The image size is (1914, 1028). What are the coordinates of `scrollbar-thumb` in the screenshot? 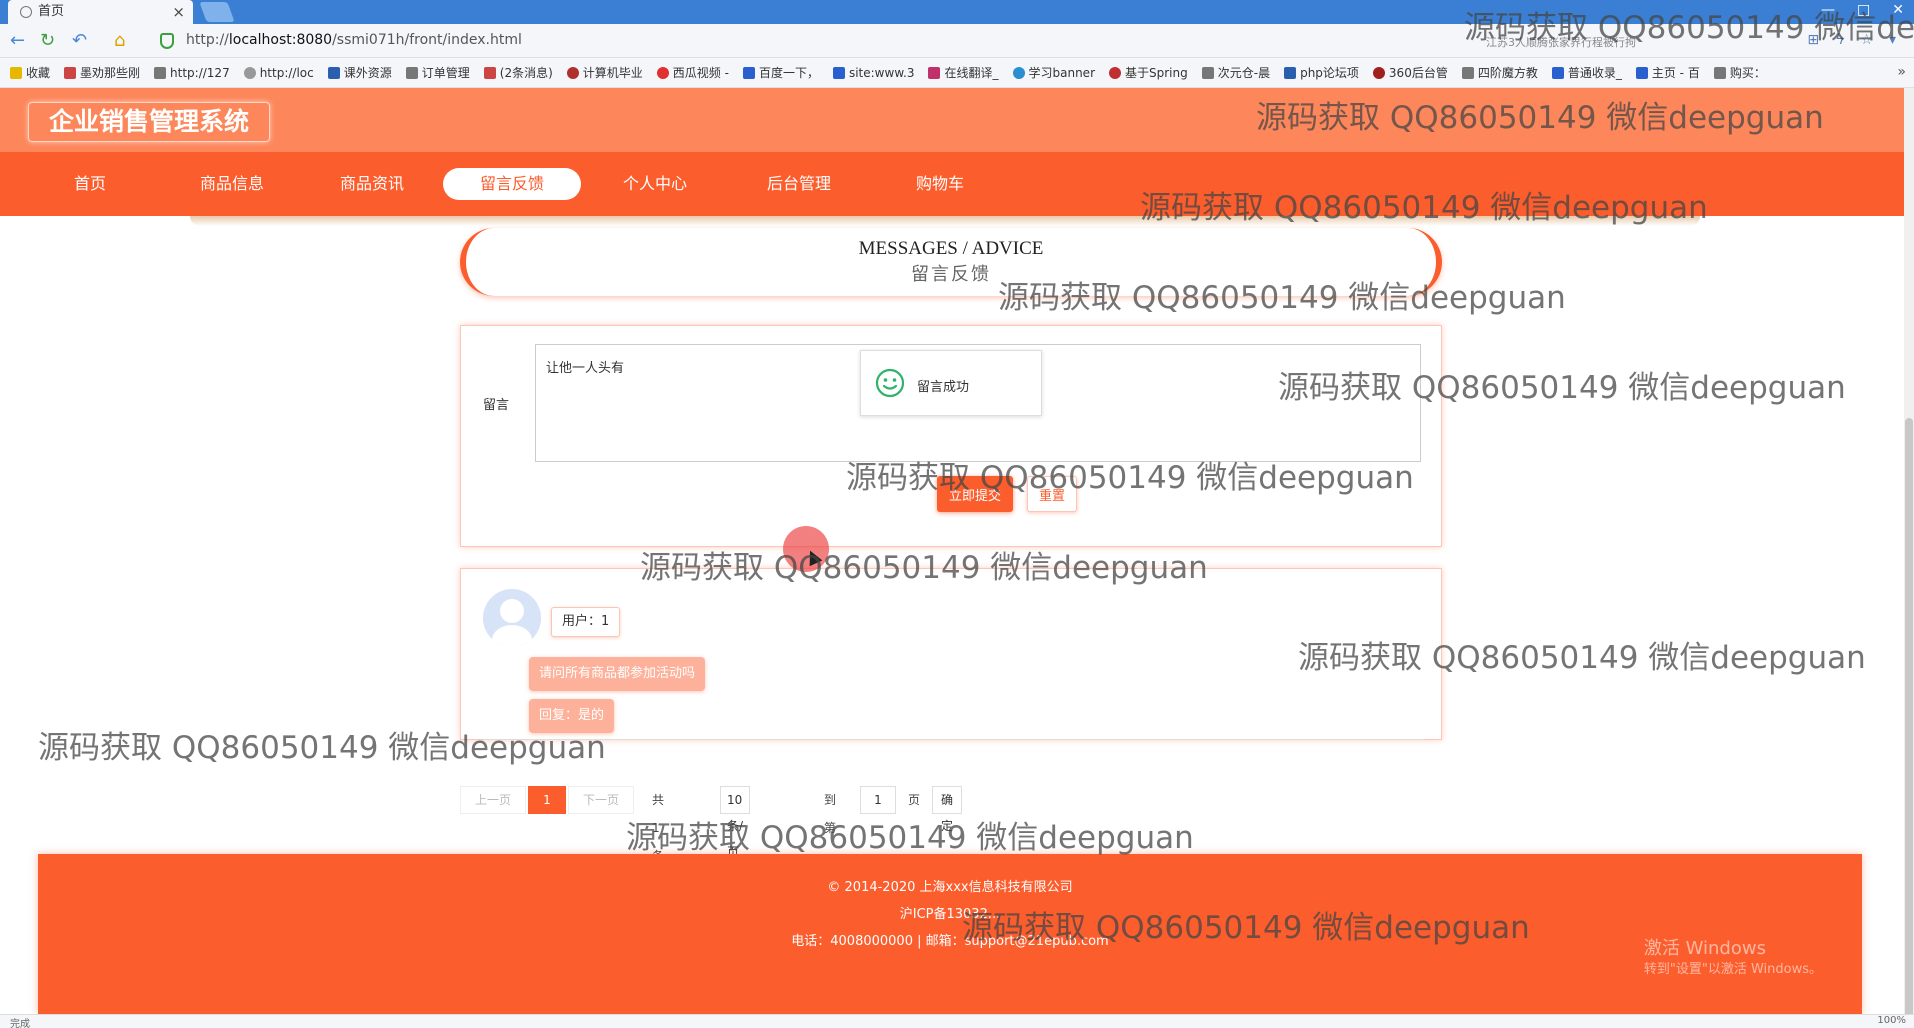 It's located at (1909, 718).